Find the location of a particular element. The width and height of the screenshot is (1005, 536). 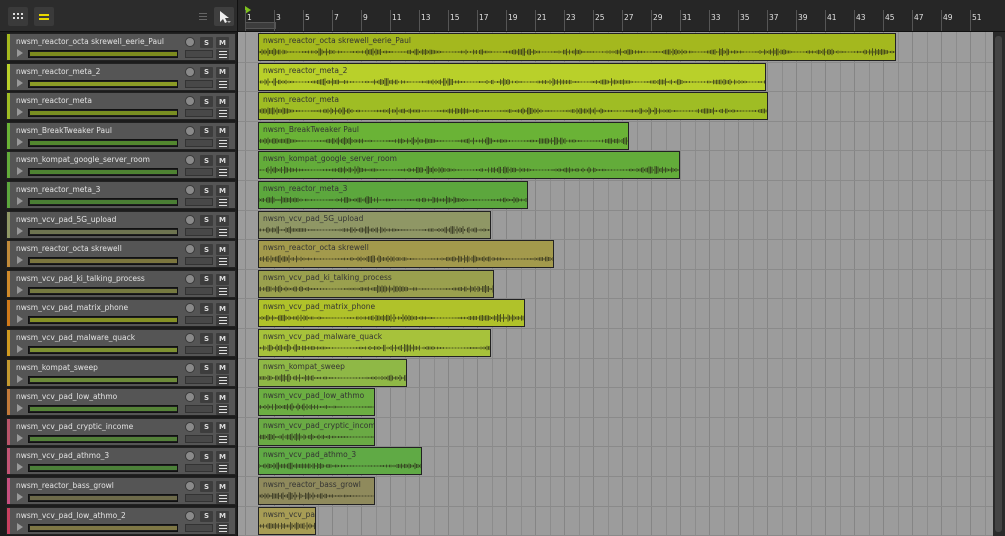

track-header: nwsm_BreakTweaker Paul S M is located at coordinates (121, 135).